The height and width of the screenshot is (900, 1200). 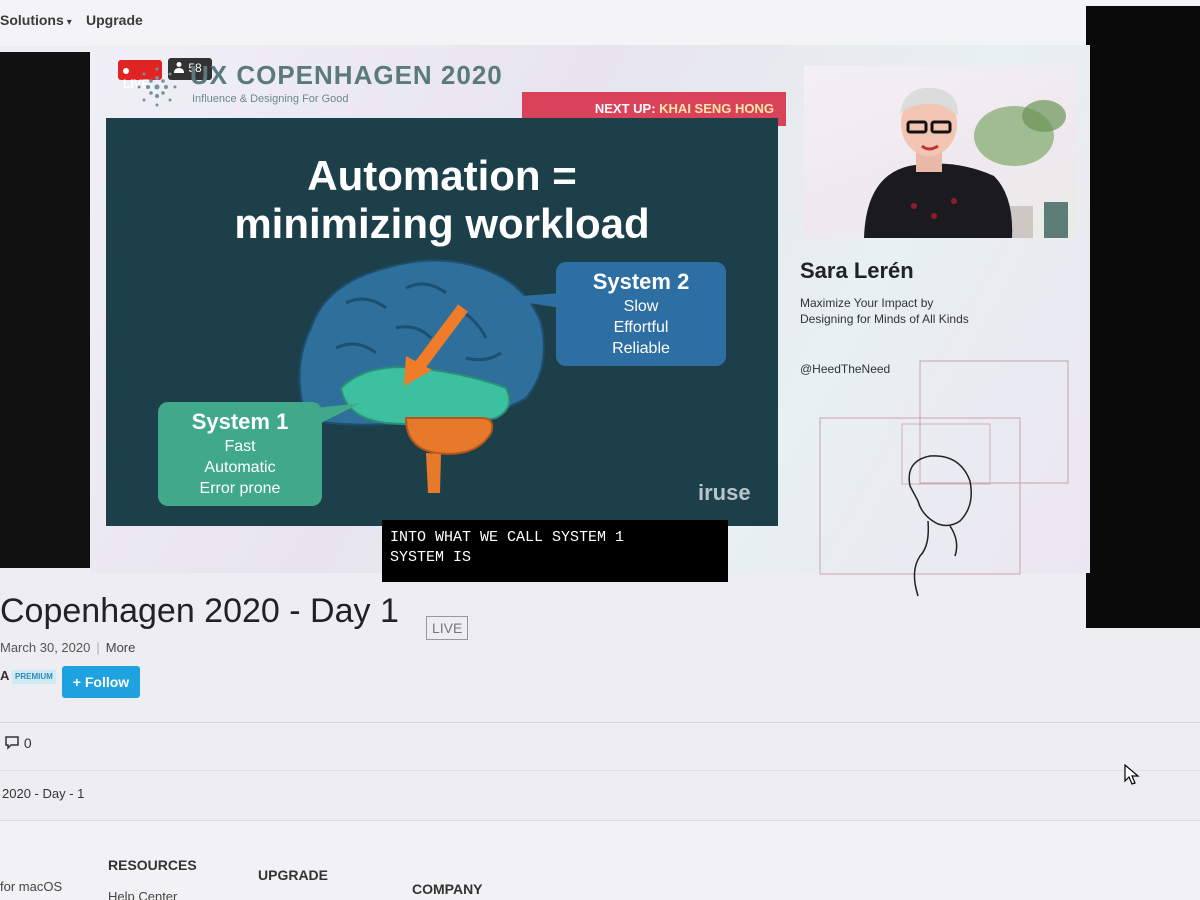 What do you see at coordinates (625, 108) in the screenshot?
I see `next-up-prefix: NEXT UP:` at bounding box center [625, 108].